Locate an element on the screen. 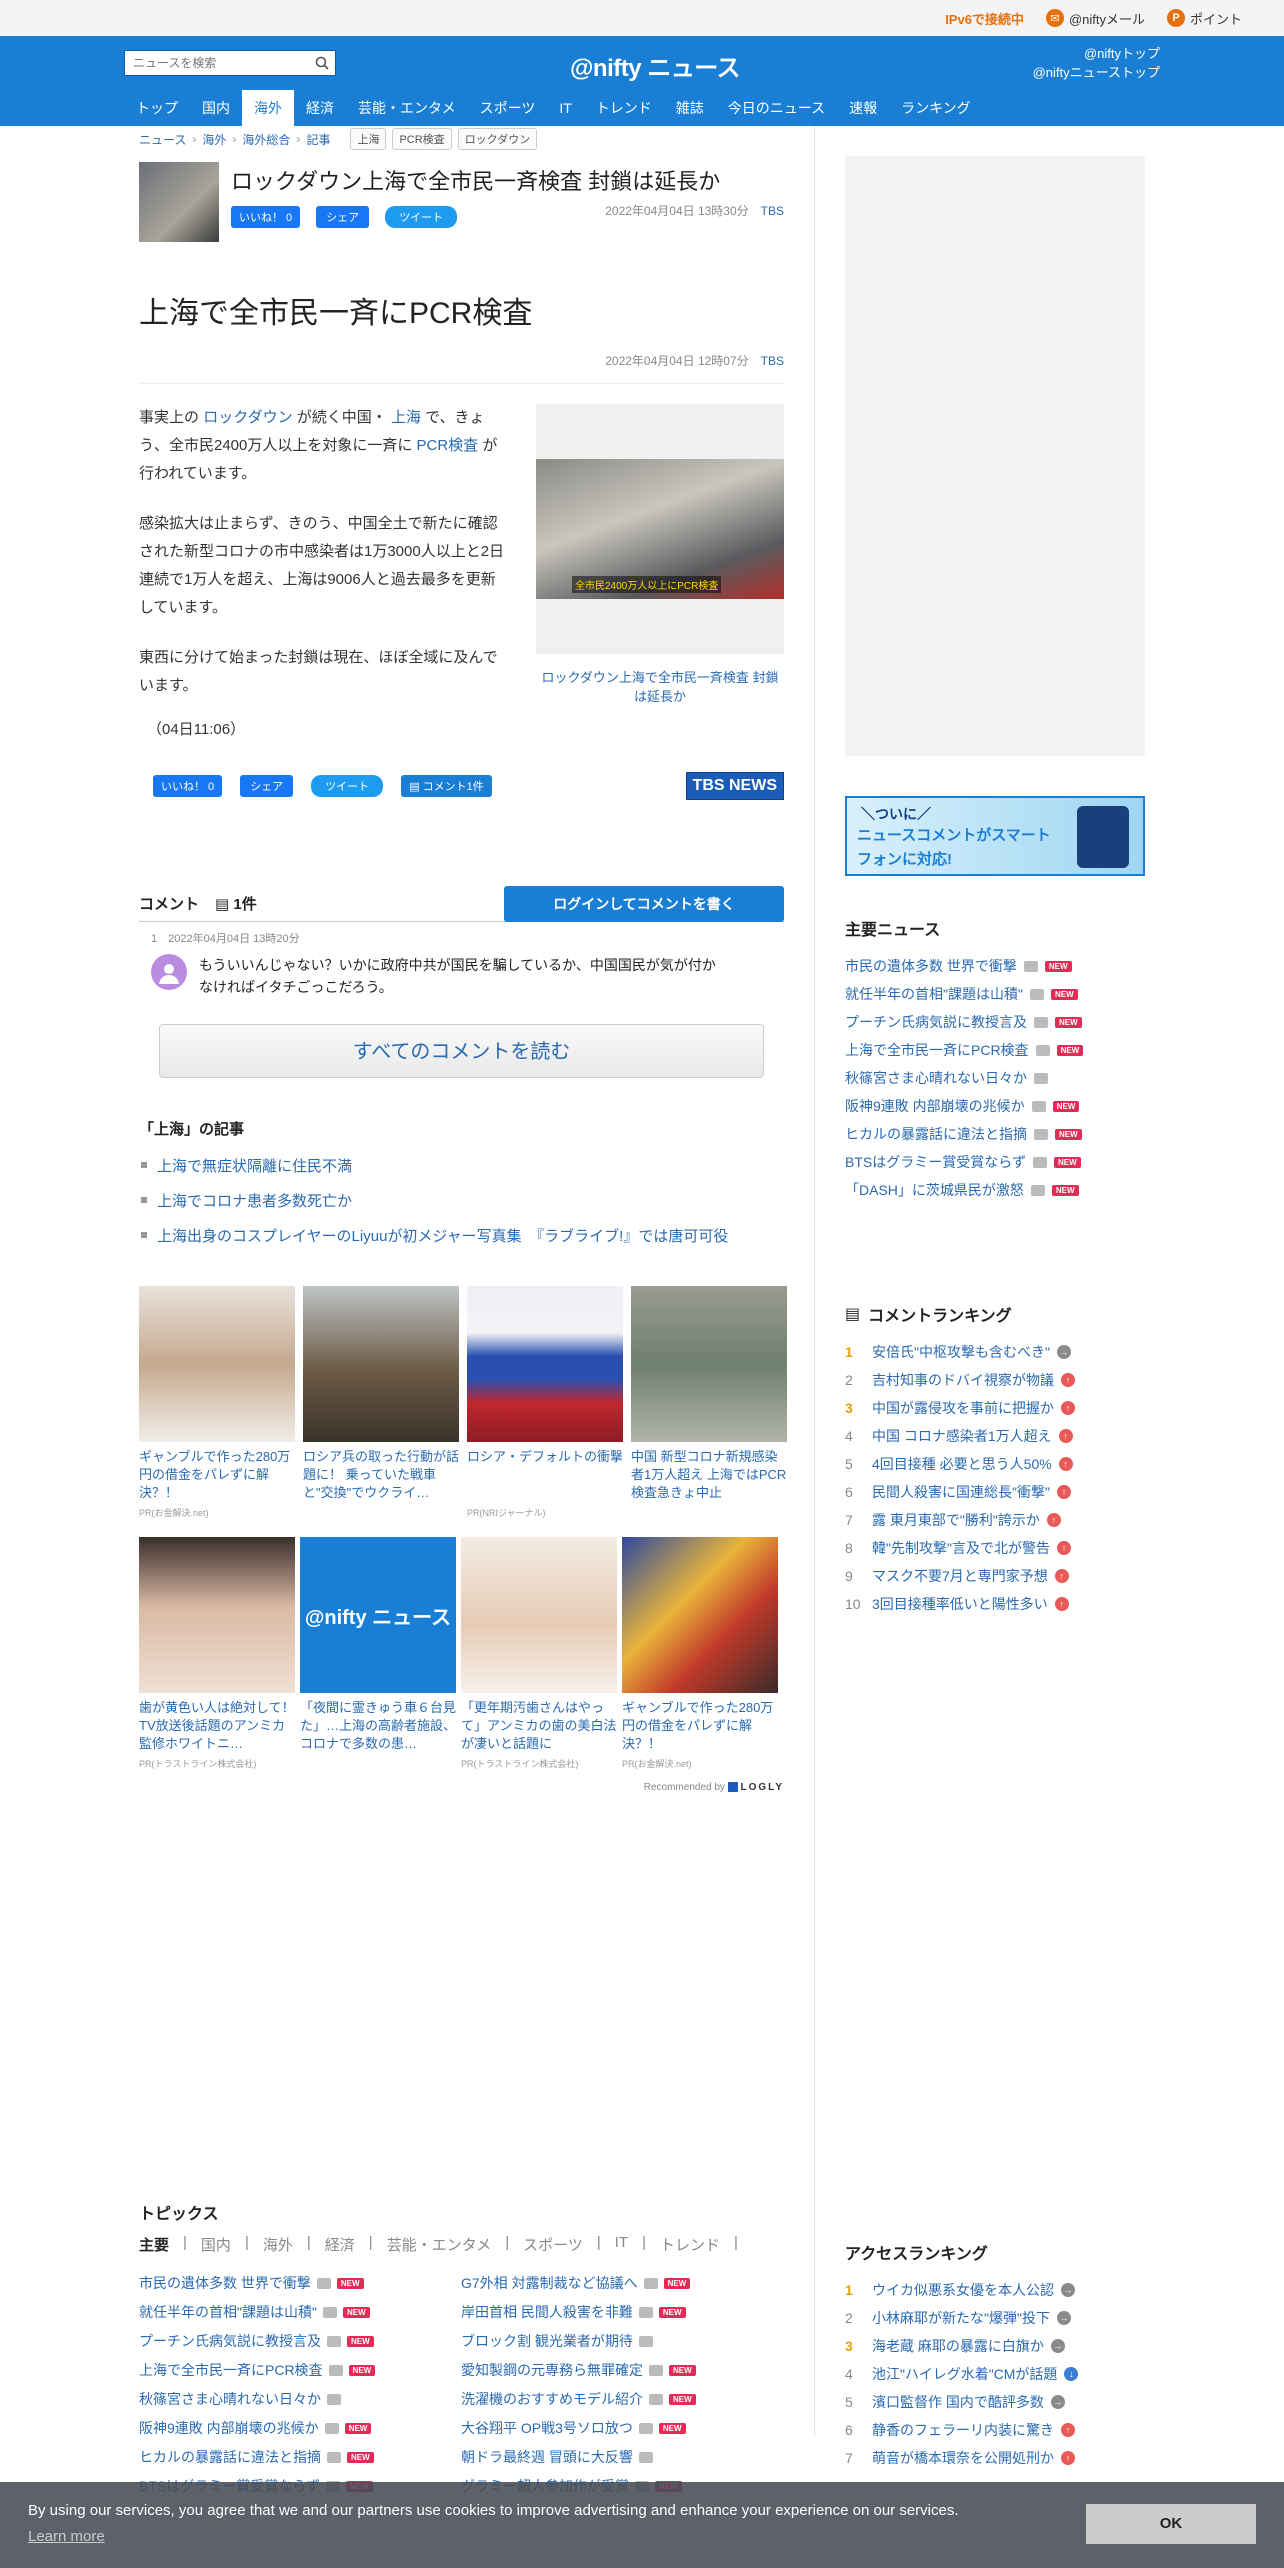 The width and height of the screenshot is (1284, 2568). news-item: G7外相 対露制裁など協議へ NEW is located at coordinates (611, 2283).